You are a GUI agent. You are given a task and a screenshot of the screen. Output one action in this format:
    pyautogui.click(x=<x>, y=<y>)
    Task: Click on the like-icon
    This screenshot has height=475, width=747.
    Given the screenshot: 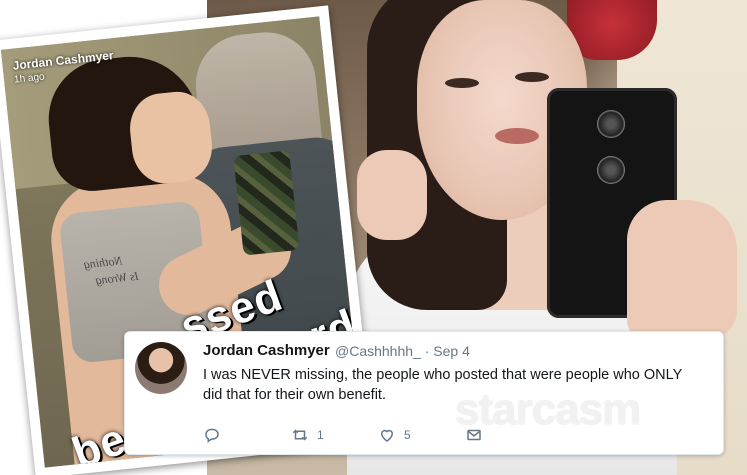 What is the action you would take?
    pyautogui.click(x=387, y=435)
    